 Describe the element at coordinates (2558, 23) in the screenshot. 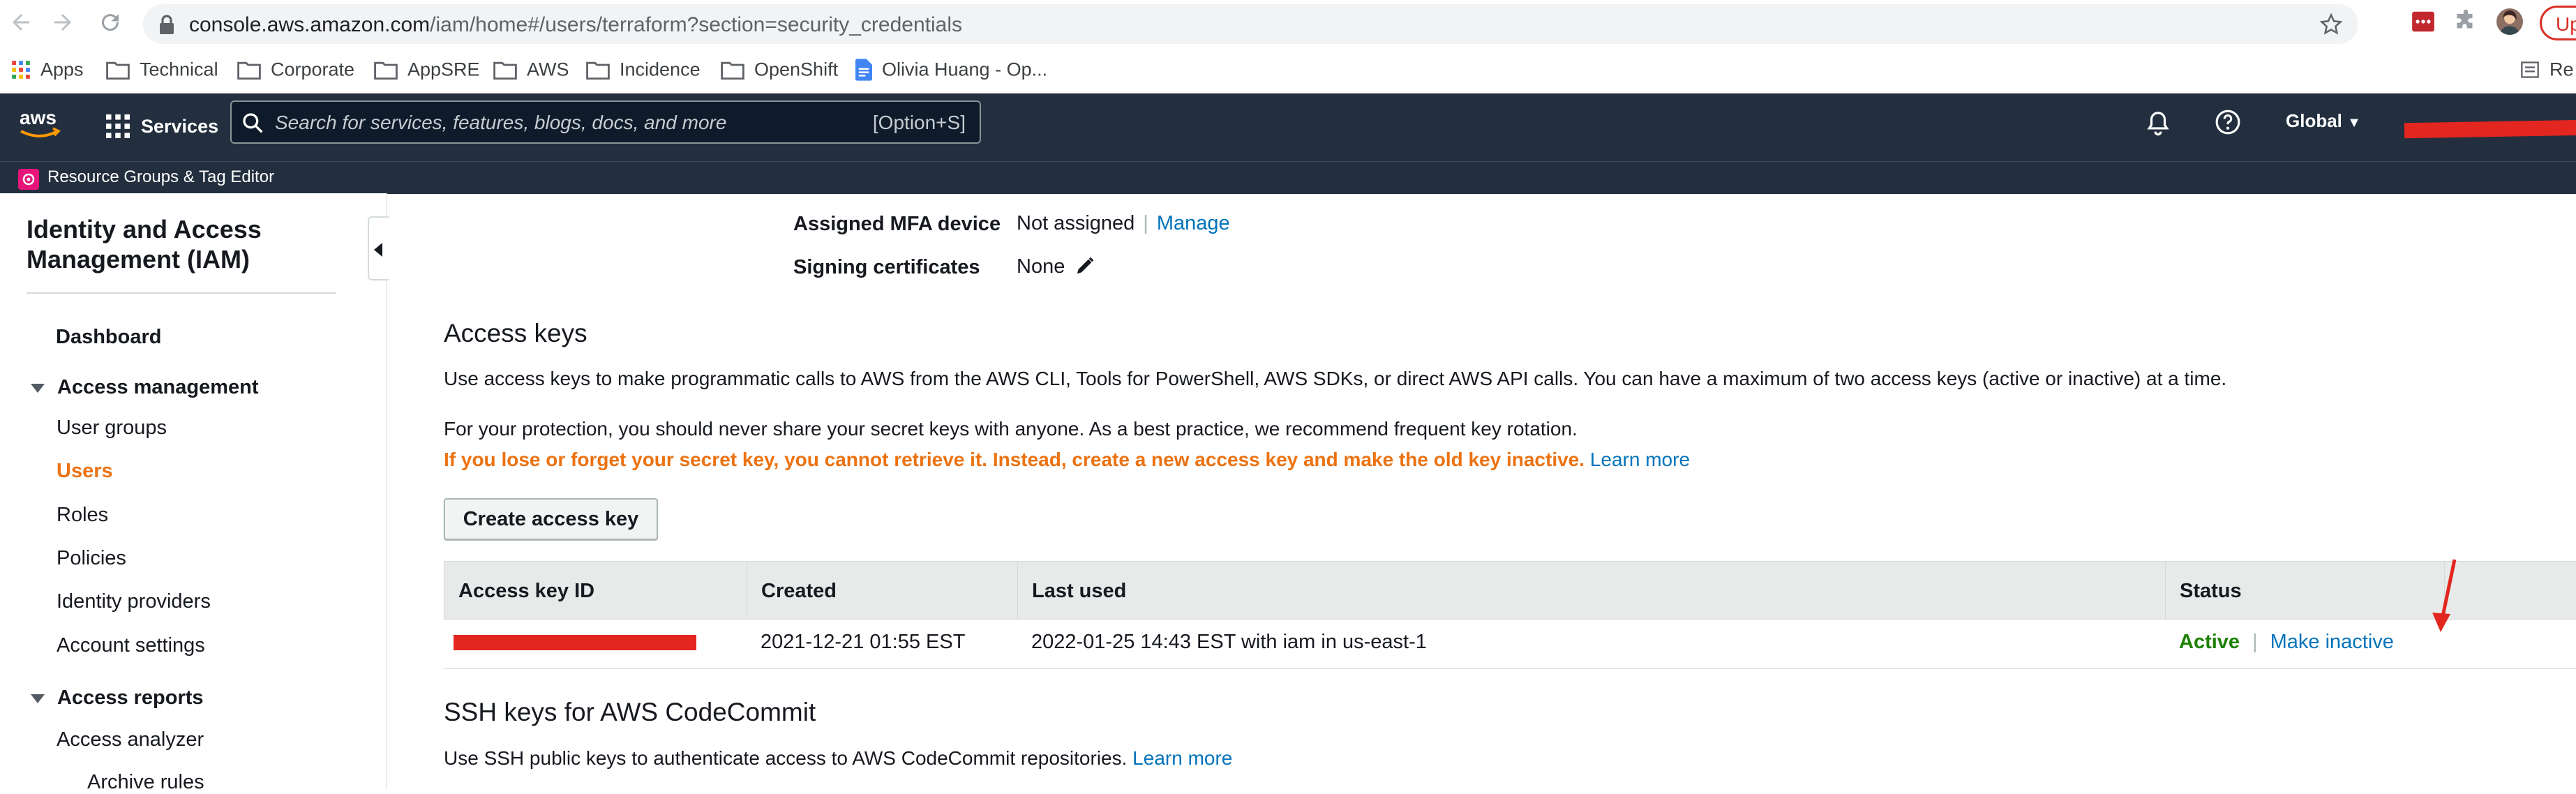

I see `browser-update-button: Up` at that location.